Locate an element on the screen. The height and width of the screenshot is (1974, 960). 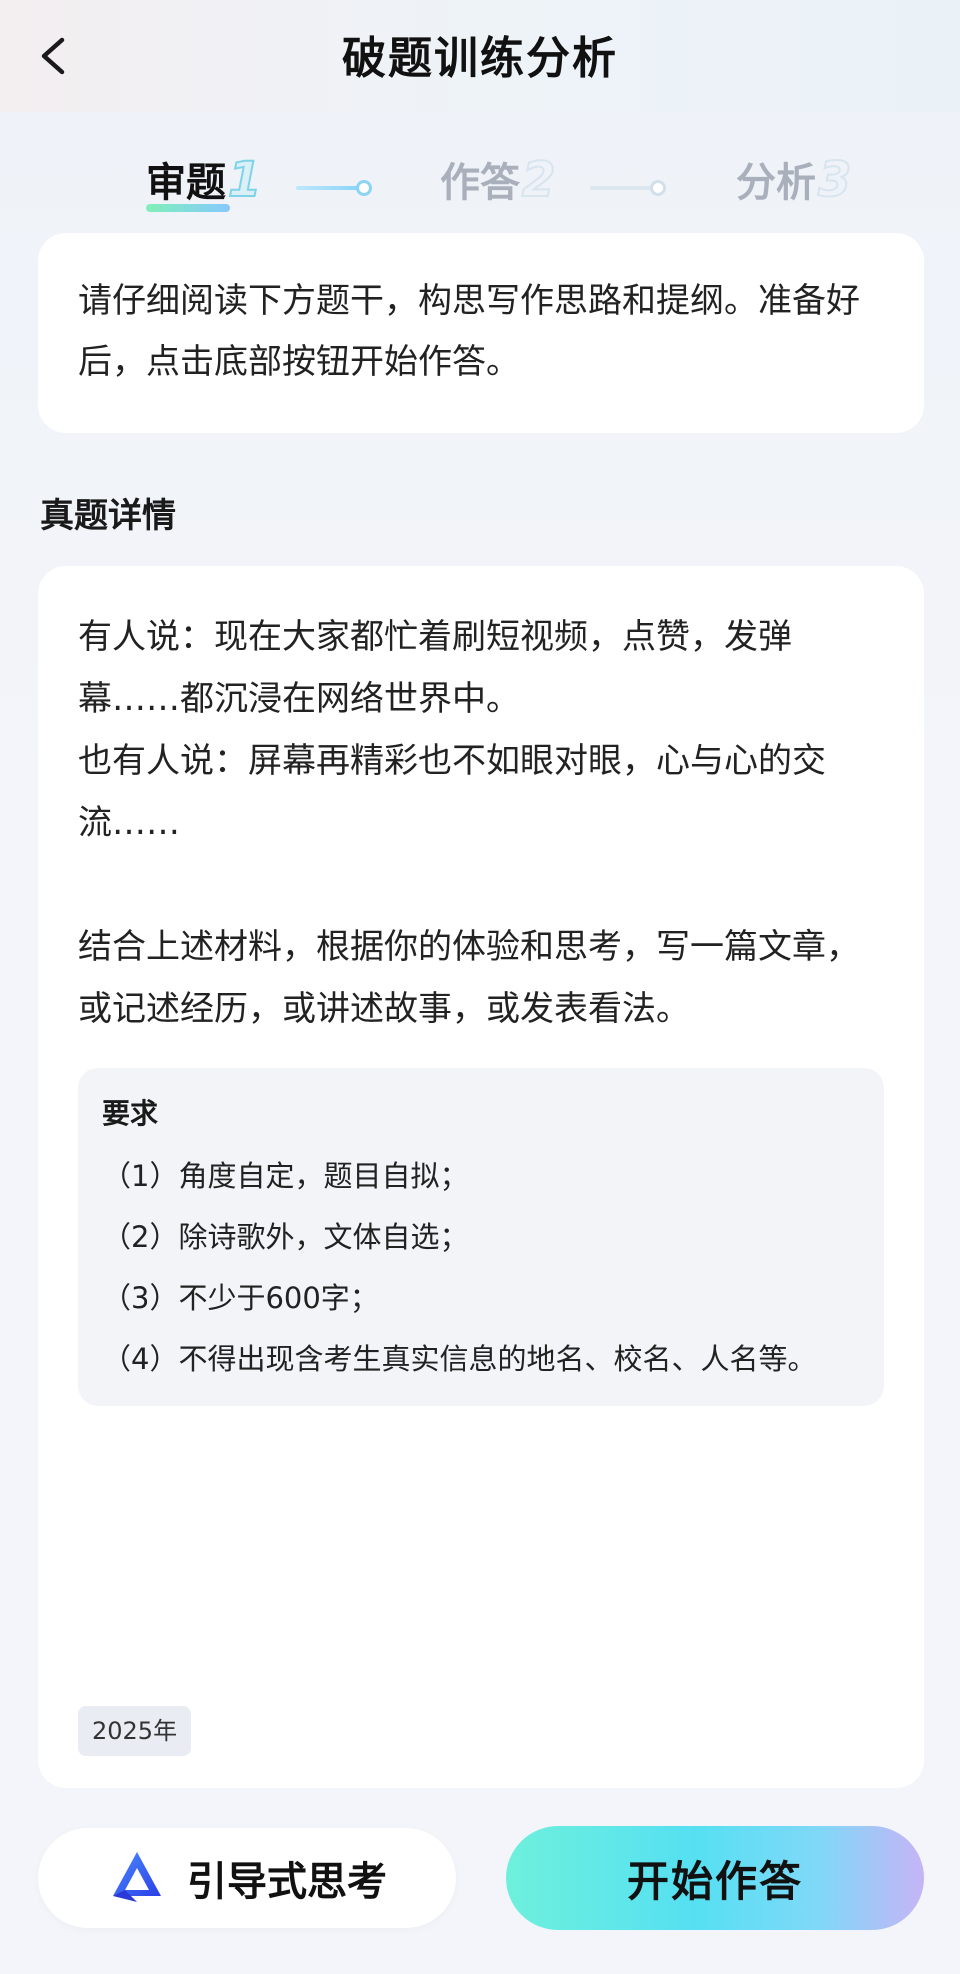
requirement-item: （2）除诗歌外，文体自选； is located at coordinates (285, 1237).